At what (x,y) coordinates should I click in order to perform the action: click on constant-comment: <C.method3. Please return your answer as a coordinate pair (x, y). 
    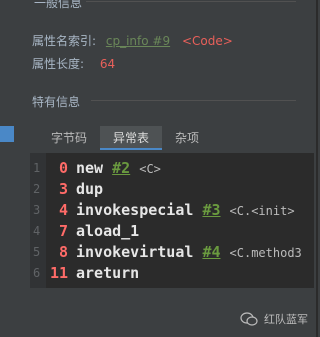
    Looking at the image, I should click on (265, 253).